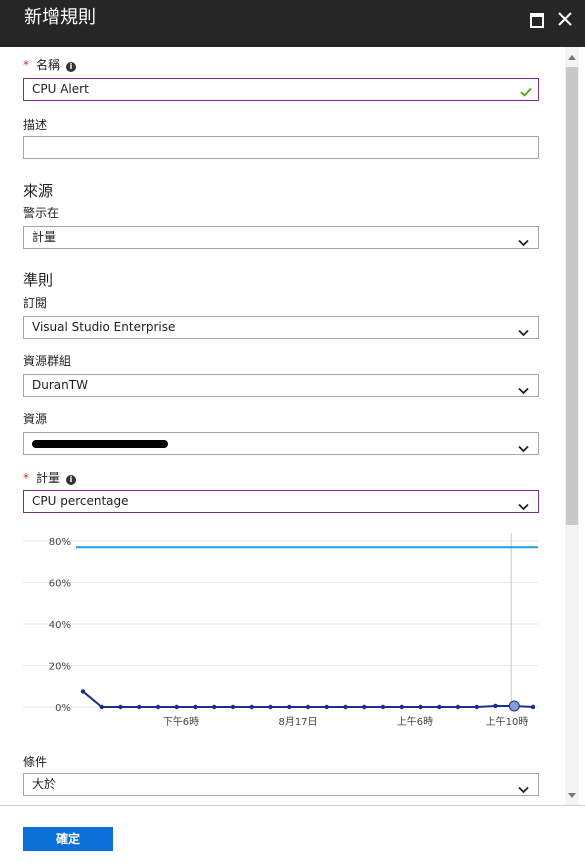  Describe the element at coordinates (60, 385) in the screenshot. I see `resource-group-value: DuranTW` at that location.